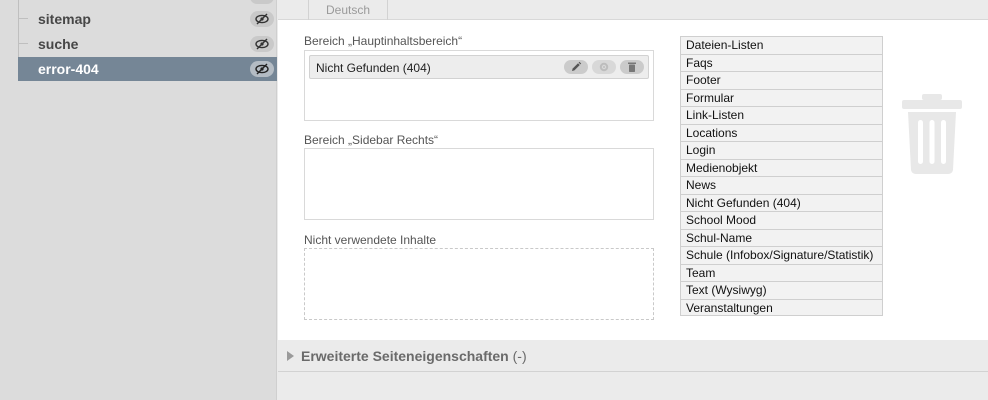  I want to click on area-label-hauptinhalt: Bereich „Hauptinhaltsbereich“, so click(383, 41).